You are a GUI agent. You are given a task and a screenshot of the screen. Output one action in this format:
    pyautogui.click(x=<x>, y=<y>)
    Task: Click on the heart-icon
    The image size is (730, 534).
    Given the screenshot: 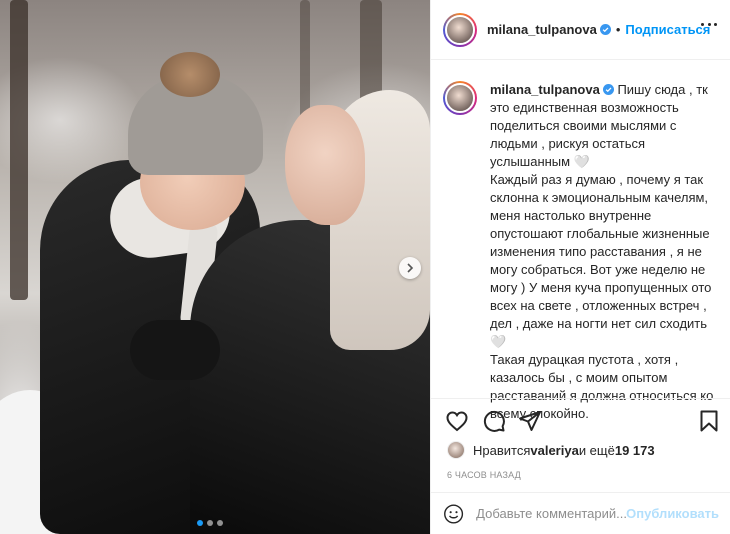 What is the action you would take?
    pyautogui.click(x=457, y=421)
    